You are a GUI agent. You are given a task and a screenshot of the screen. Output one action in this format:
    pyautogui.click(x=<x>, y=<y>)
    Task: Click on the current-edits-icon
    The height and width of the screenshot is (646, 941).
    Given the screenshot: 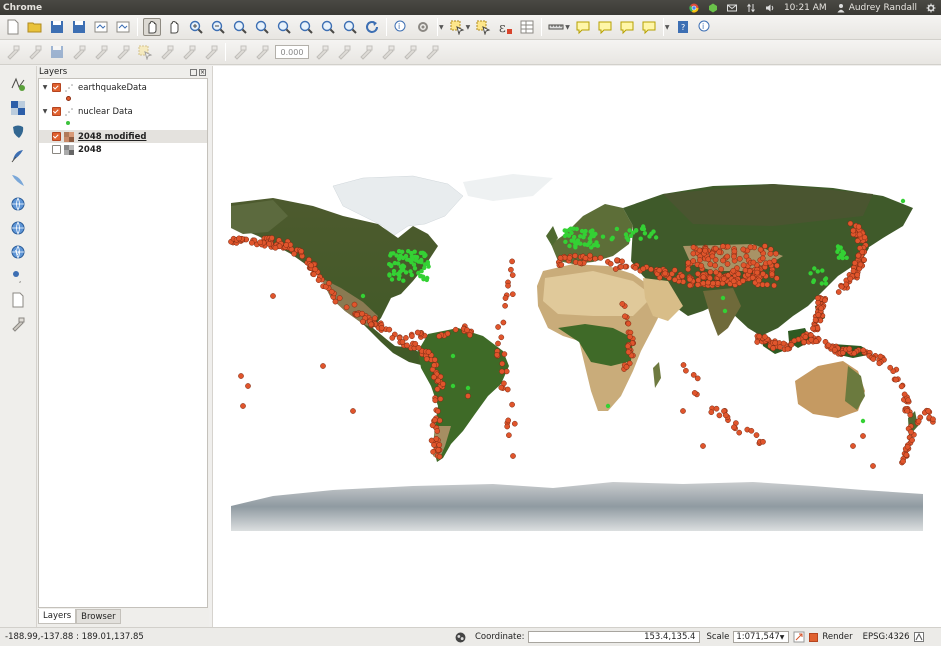 What is the action you would take?
    pyautogui.click(x=13, y=52)
    